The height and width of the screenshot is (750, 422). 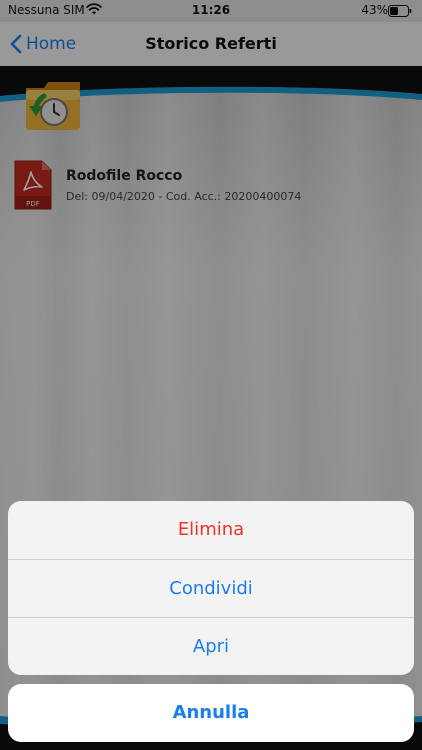 What do you see at coordinates (211, 713) in the screenshot?
I see `cancel-button: Annulla` at bounding box center [211, 713].